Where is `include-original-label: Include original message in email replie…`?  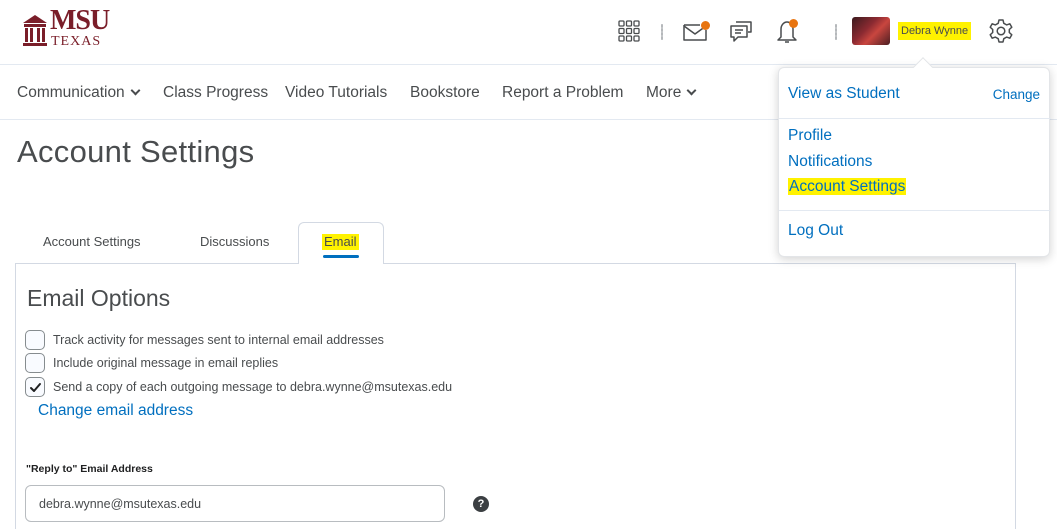 include-original-label: Include original message in email replie… is located at coordinates (166, 363).